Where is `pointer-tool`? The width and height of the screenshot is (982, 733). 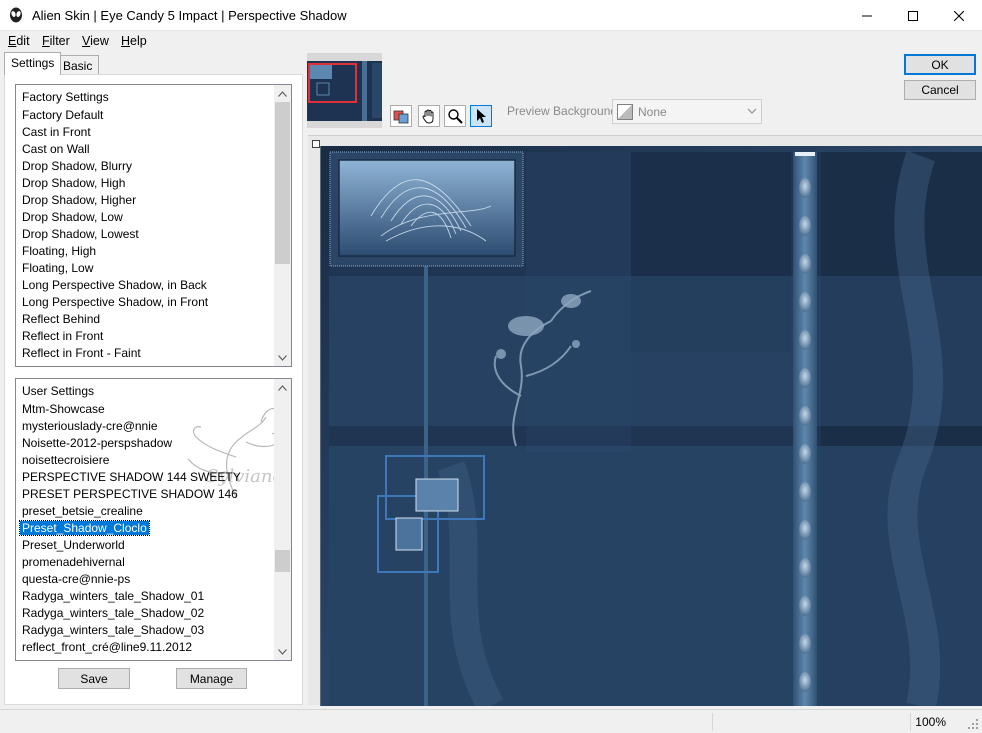
pointer-tool is located at coordinates (481, 116).